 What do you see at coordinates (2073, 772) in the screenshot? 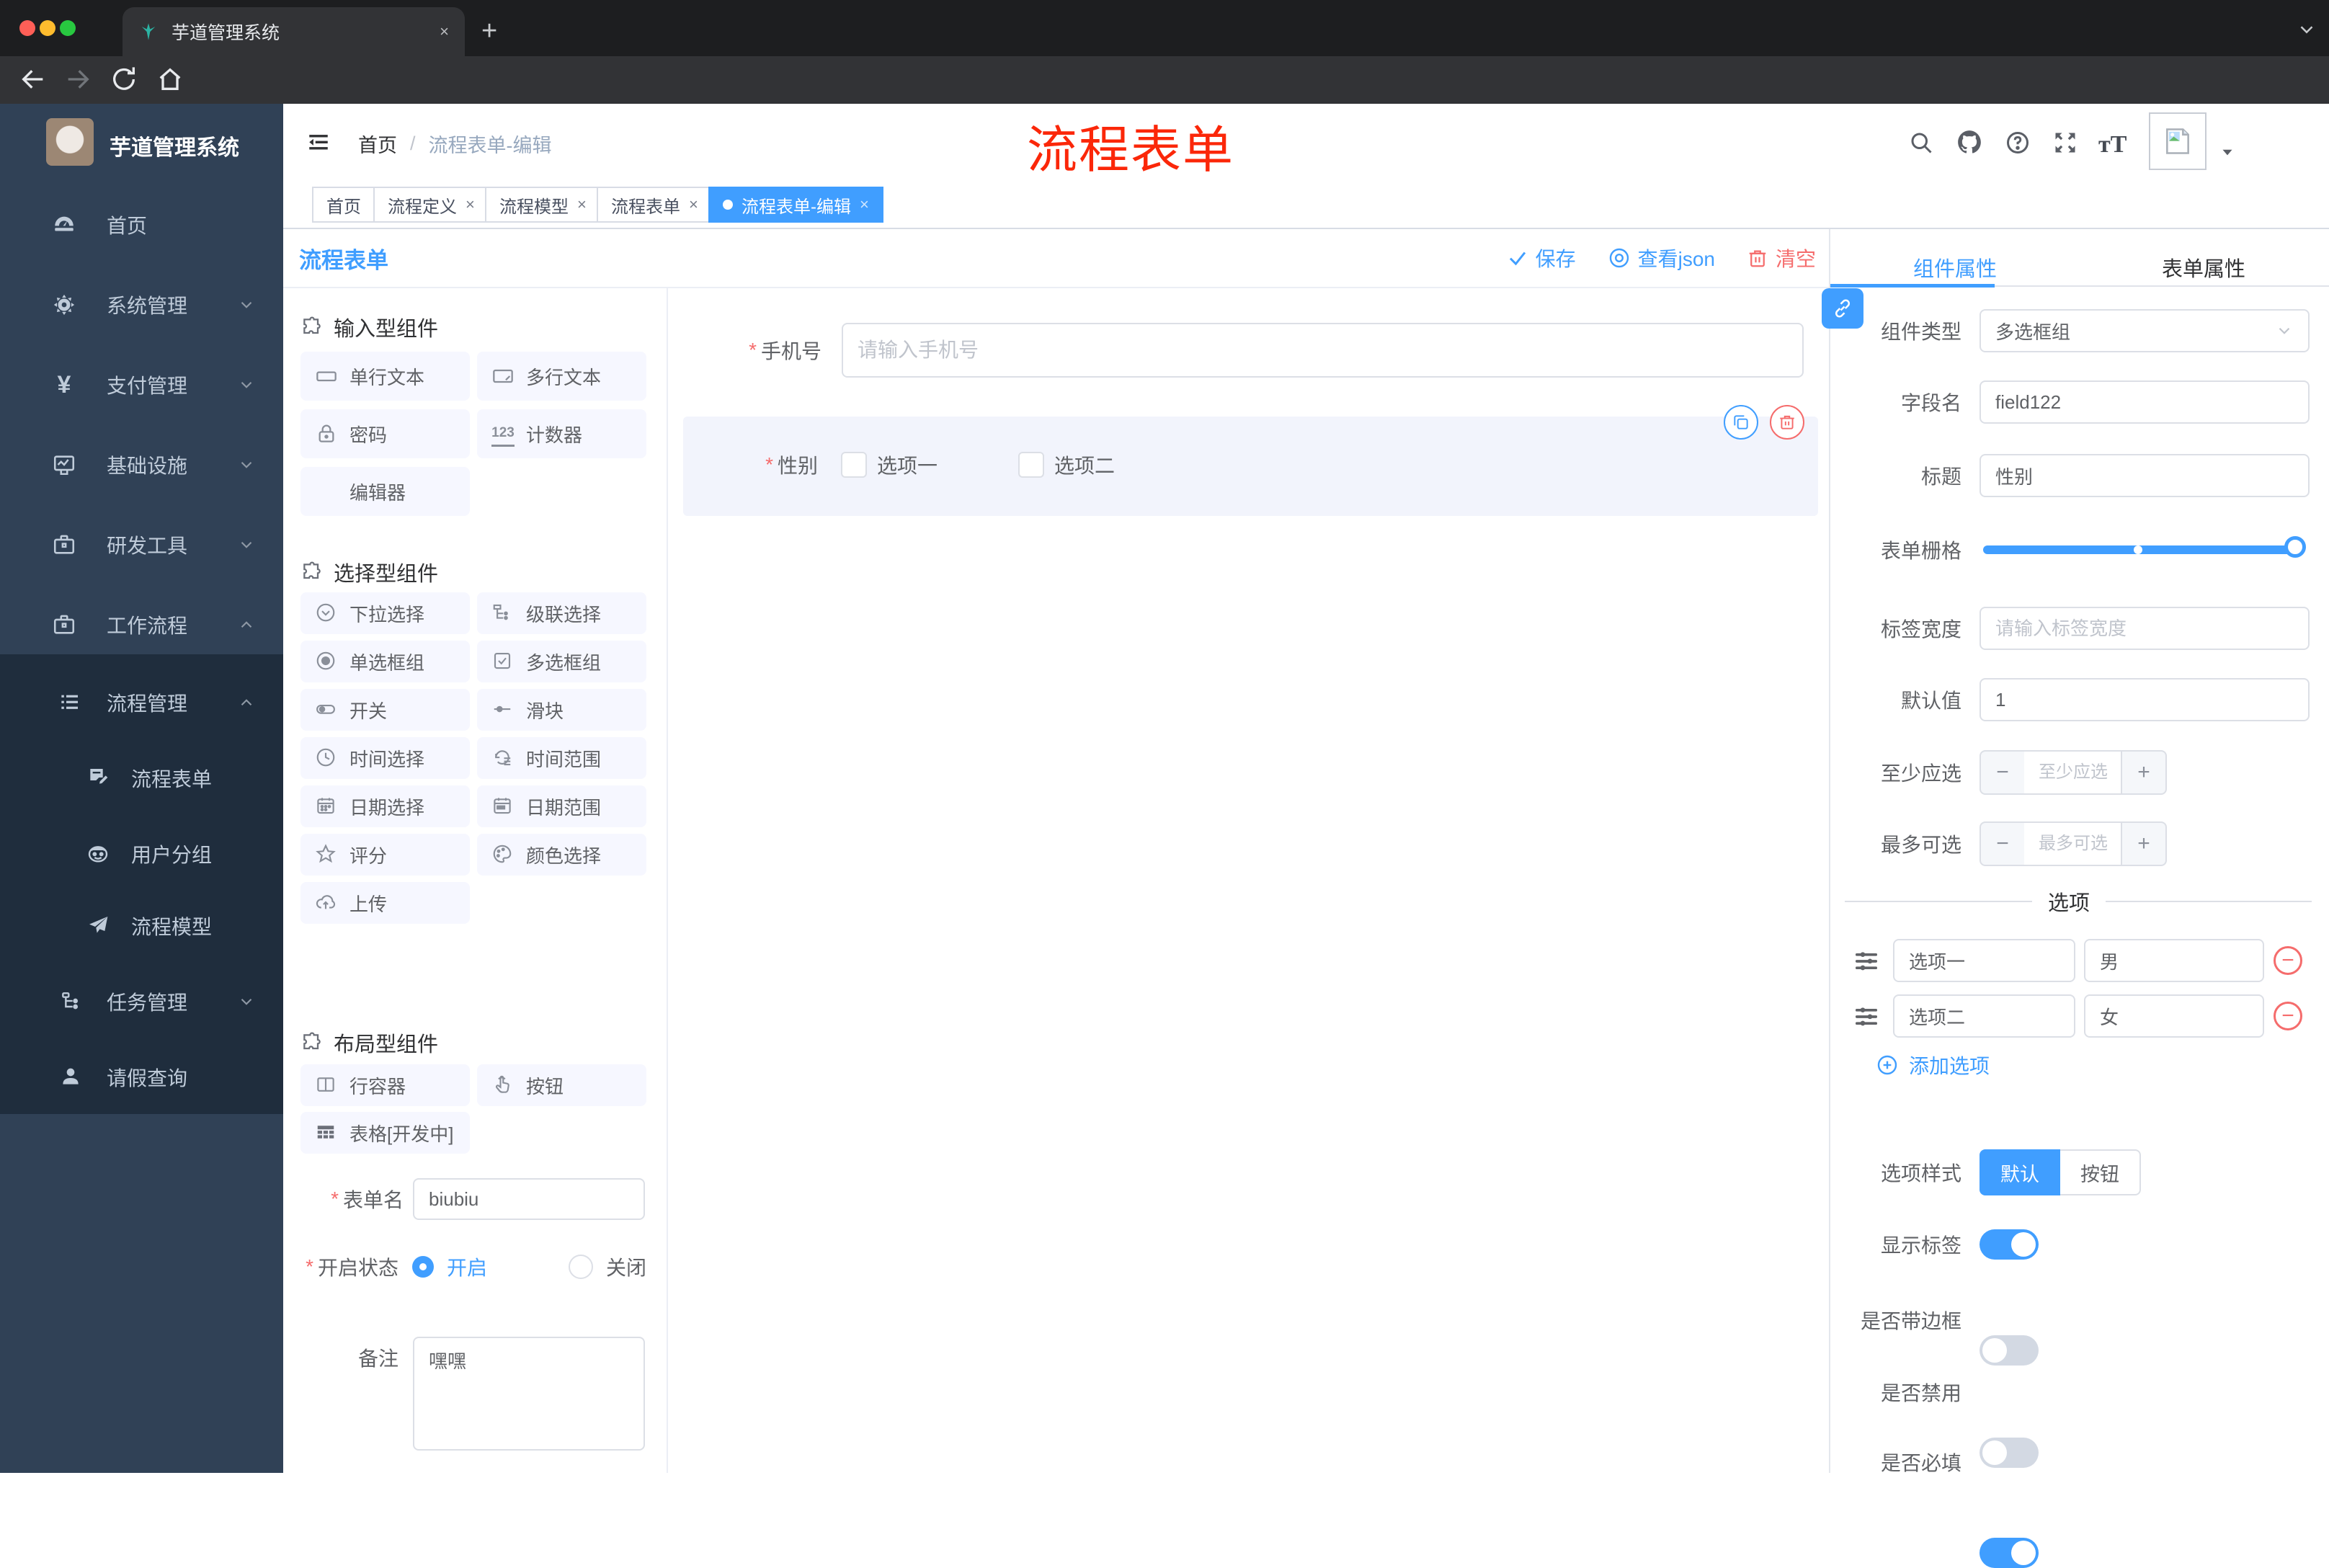
I see `min-select-input` at bounding box center [2073, 772].